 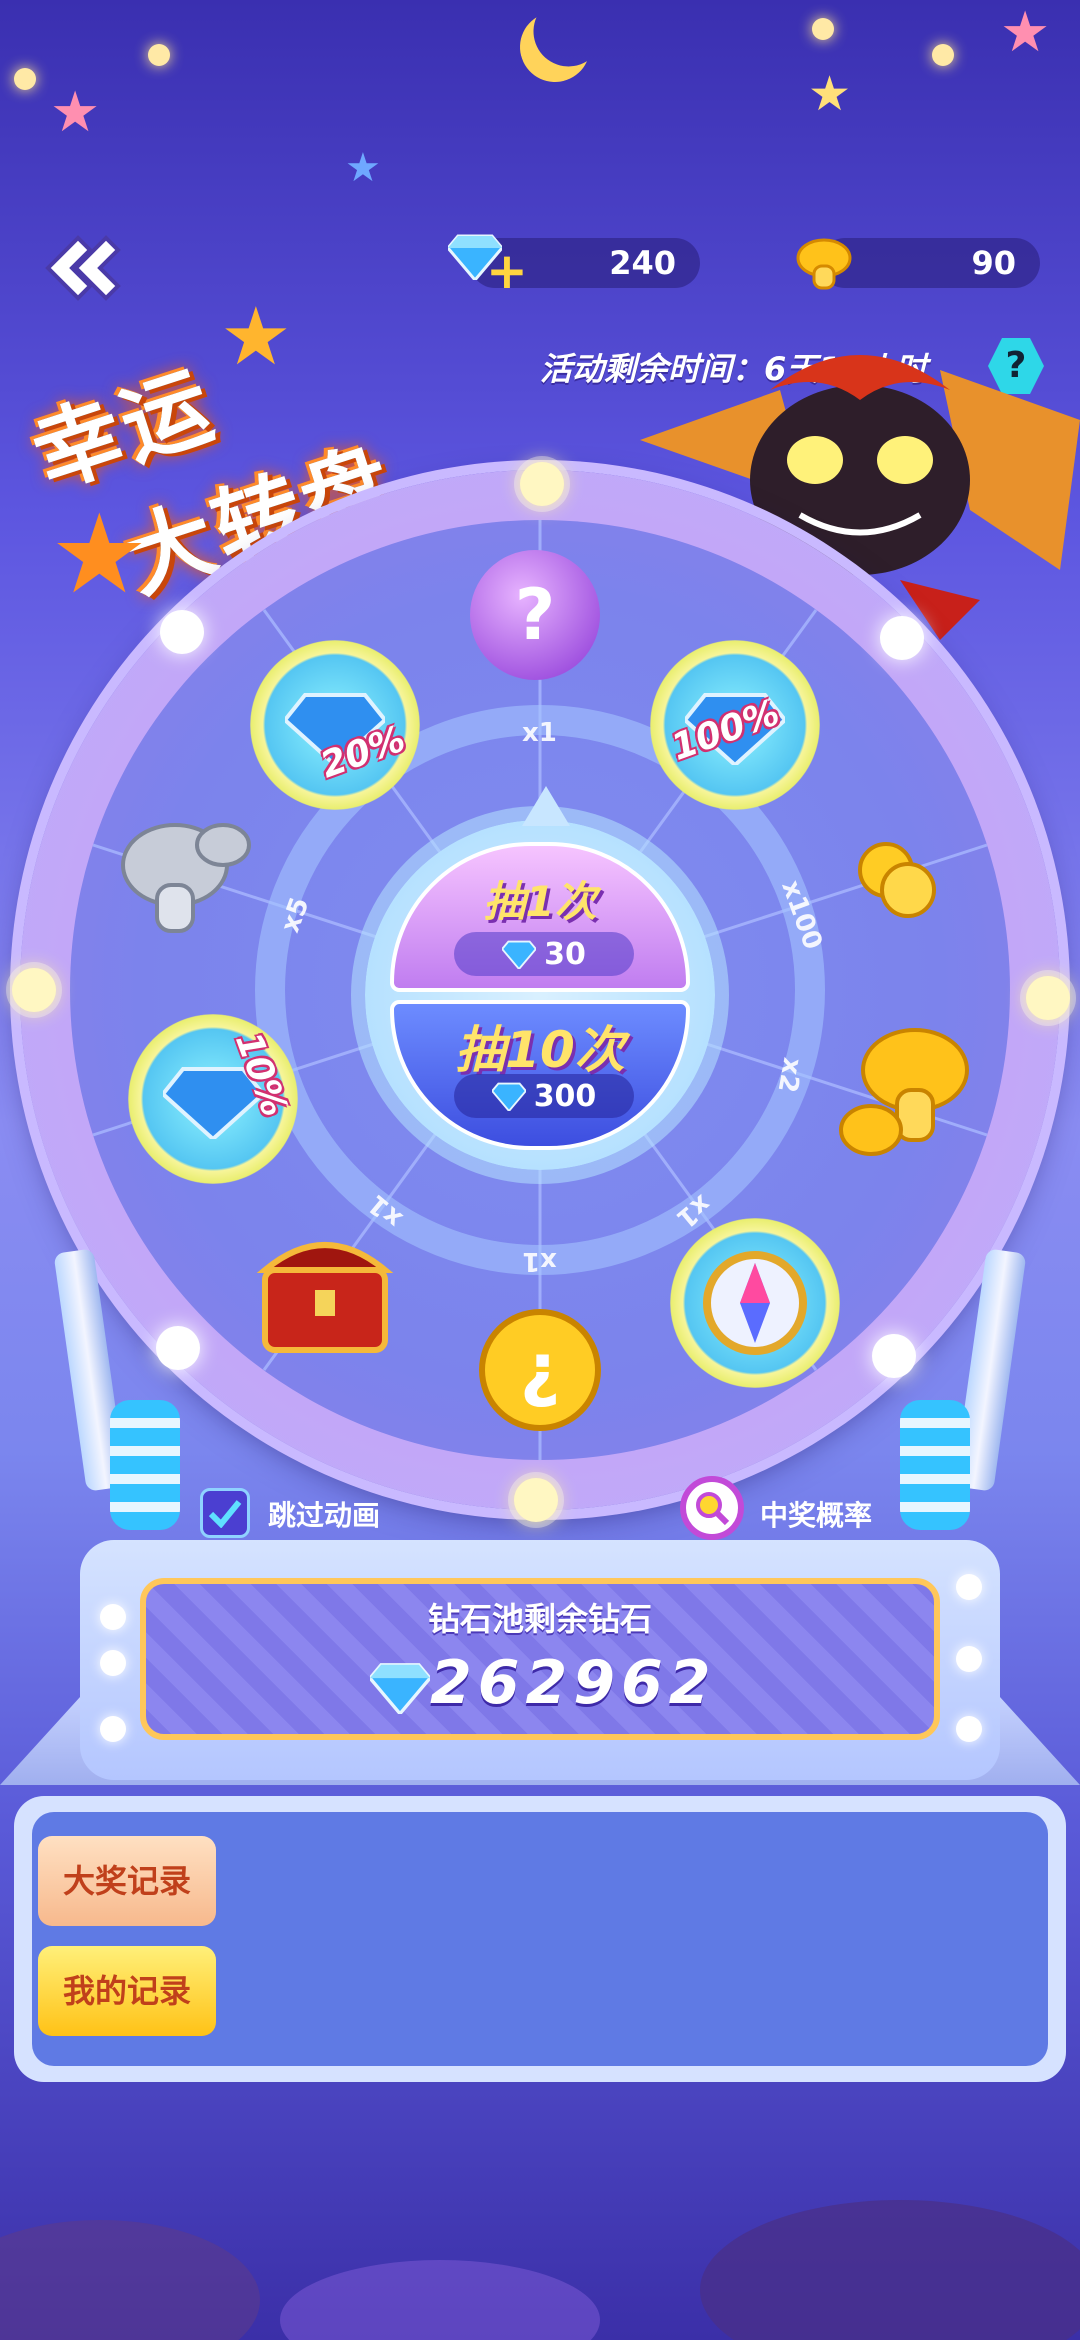 What do you see at coordinates (573, 1683) in the screenshot?
I see `diamond-pool-value: 262962` at bounding box center [573, 1683].